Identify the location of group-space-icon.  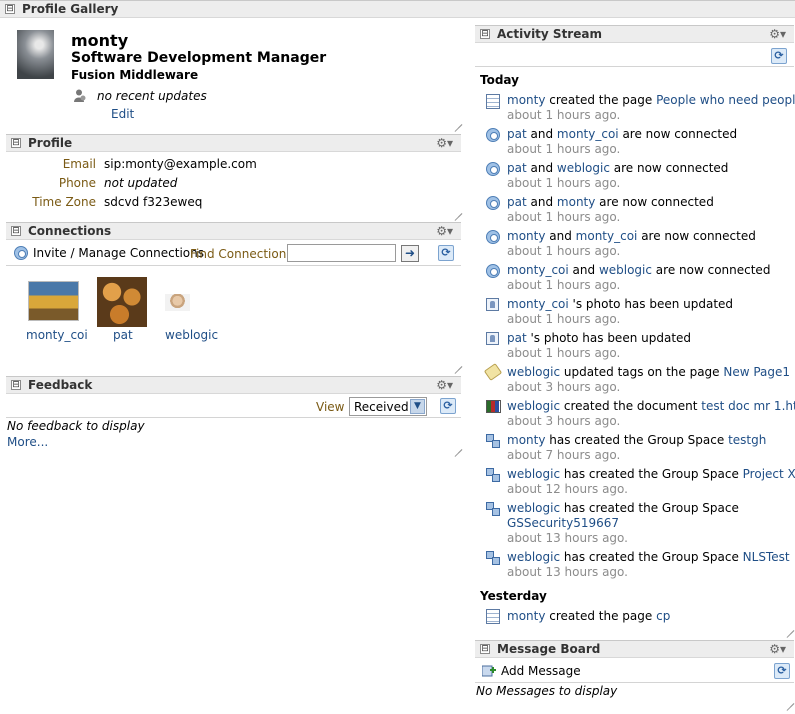
(493, 509).